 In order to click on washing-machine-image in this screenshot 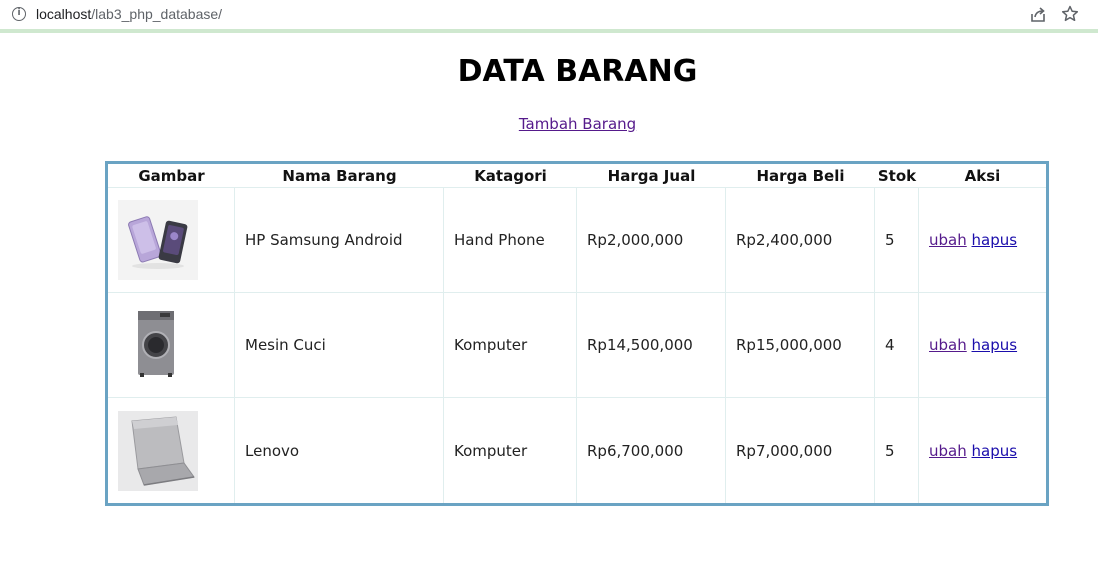, I will do `click(158, 345)`.